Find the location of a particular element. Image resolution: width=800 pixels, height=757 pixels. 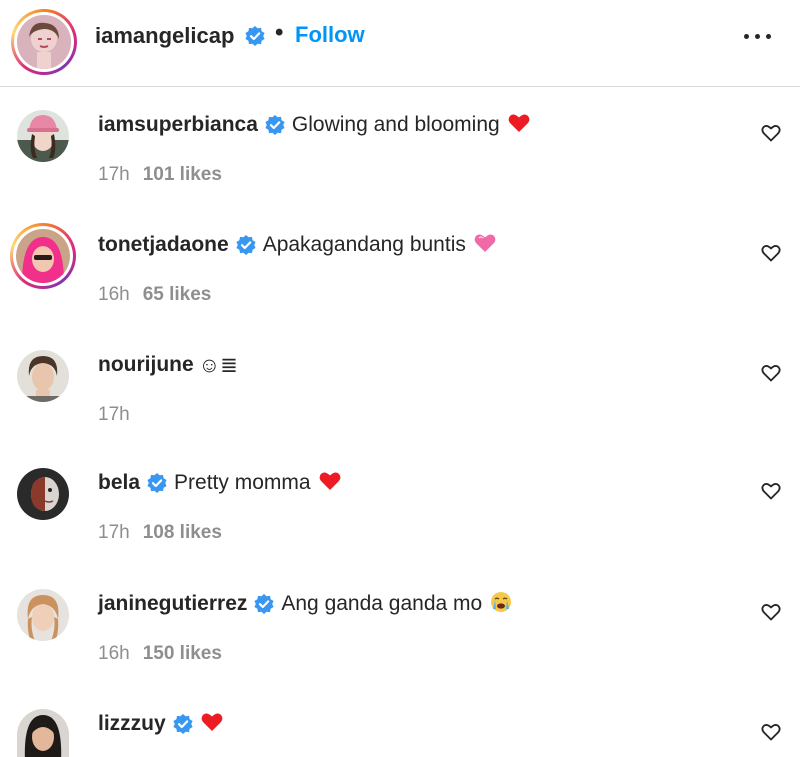

comment-text: Glowing and blooming is located at coordinates (395, 124).